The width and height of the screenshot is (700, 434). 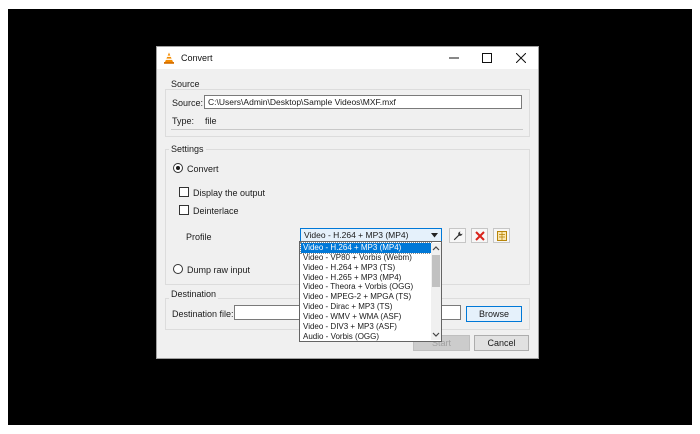 I want to click on close-button, so click(x=521, y=58).